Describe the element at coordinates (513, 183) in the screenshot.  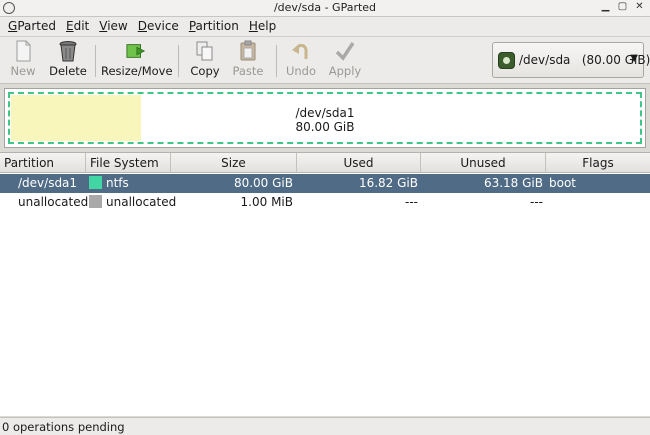
I see `cell-unused: 63.18 GiB` at that location.